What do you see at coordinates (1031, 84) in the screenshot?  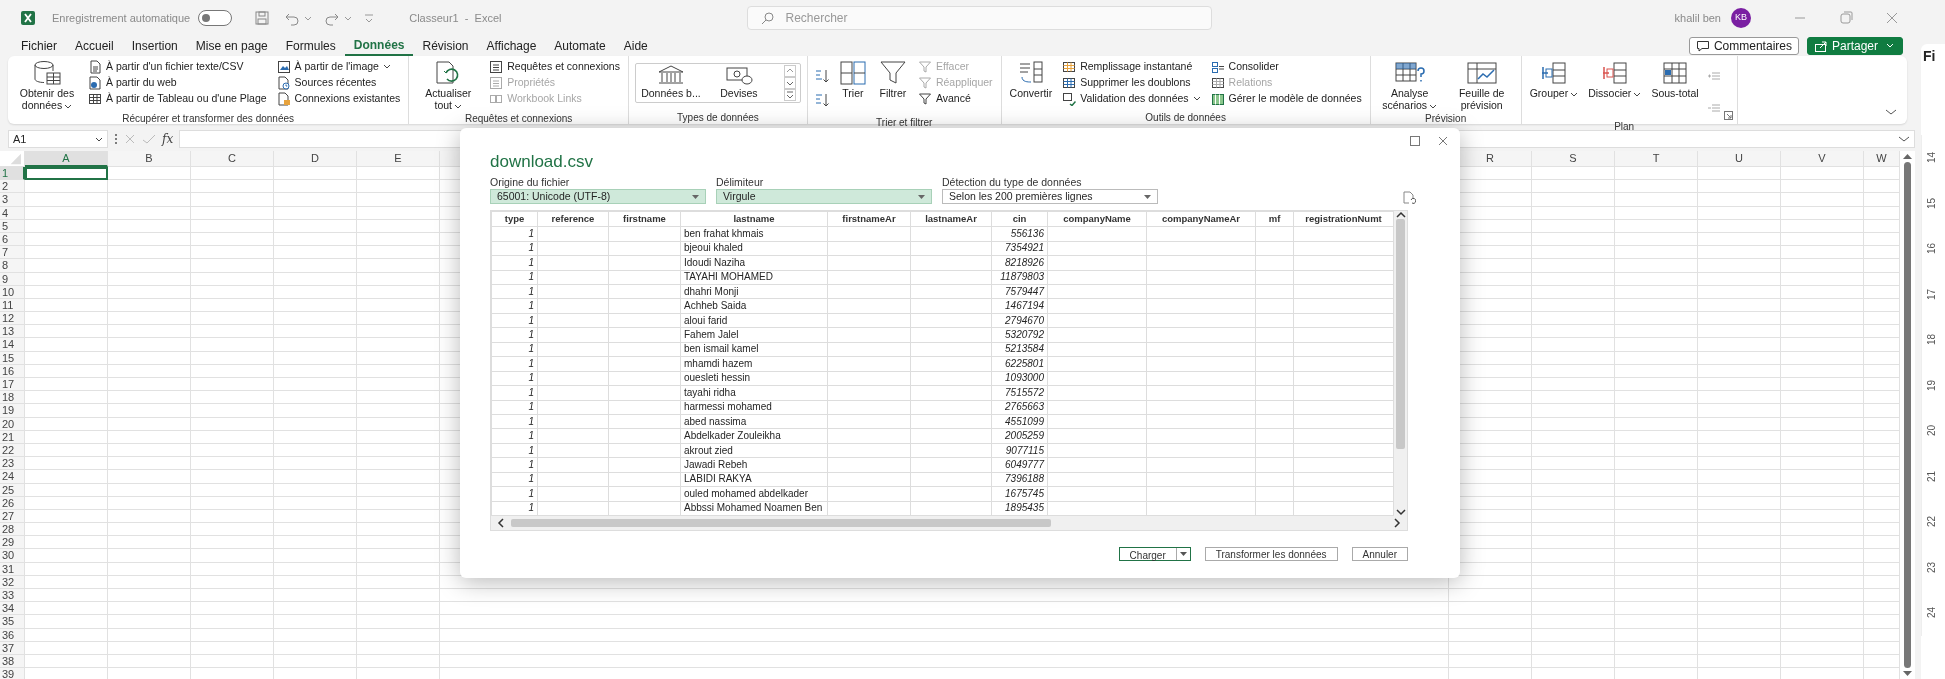 I see `ribbon-button: Convertir` at bounding box center [1031, 84].